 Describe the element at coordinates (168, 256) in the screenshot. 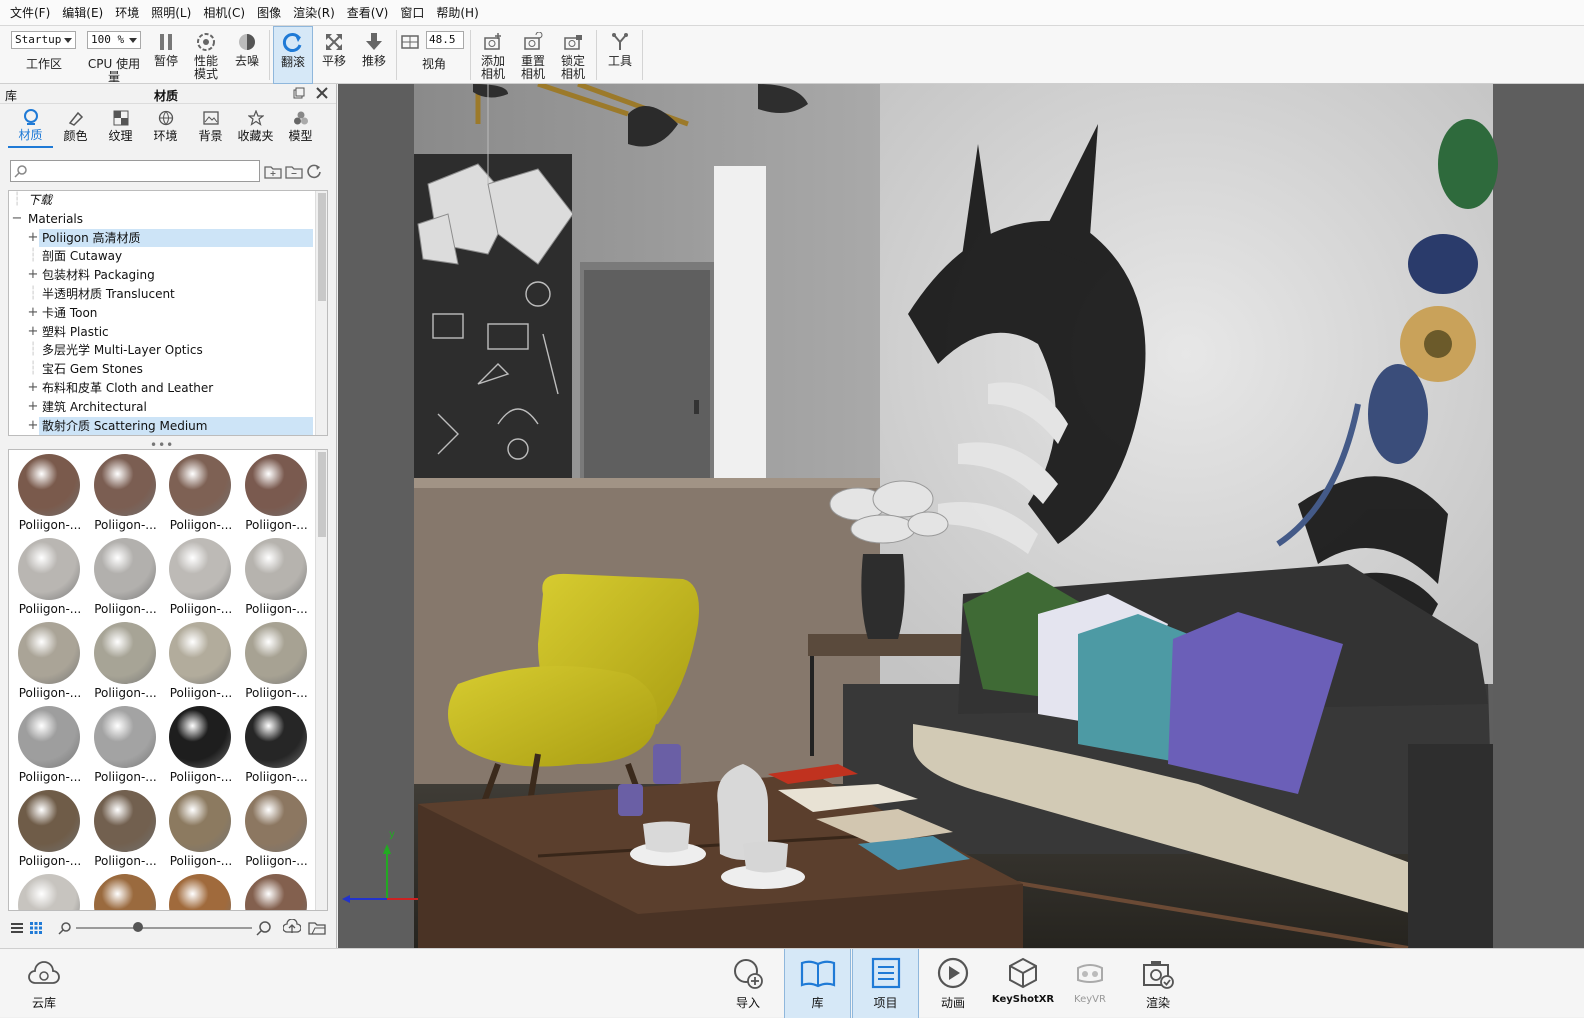

I see `tree-item: ┆ 剖面 Cutaway` at that location.